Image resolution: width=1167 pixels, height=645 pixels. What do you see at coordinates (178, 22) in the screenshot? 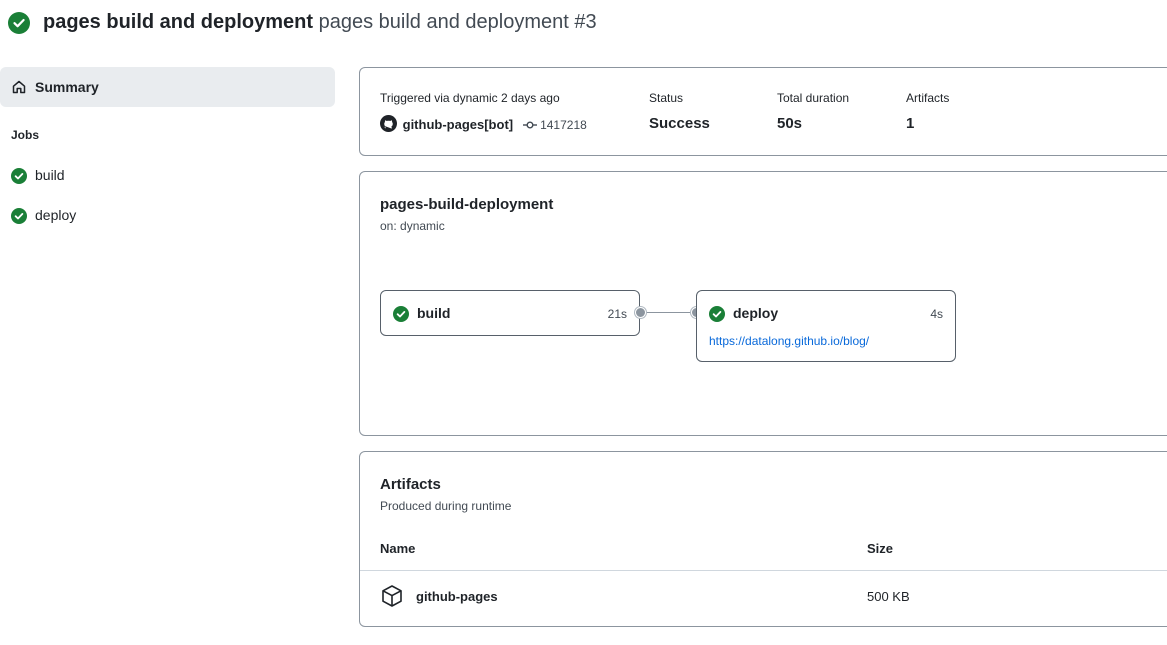
I see `workflow-name-title: pages build and deployment` at bounding box center [178, 22].